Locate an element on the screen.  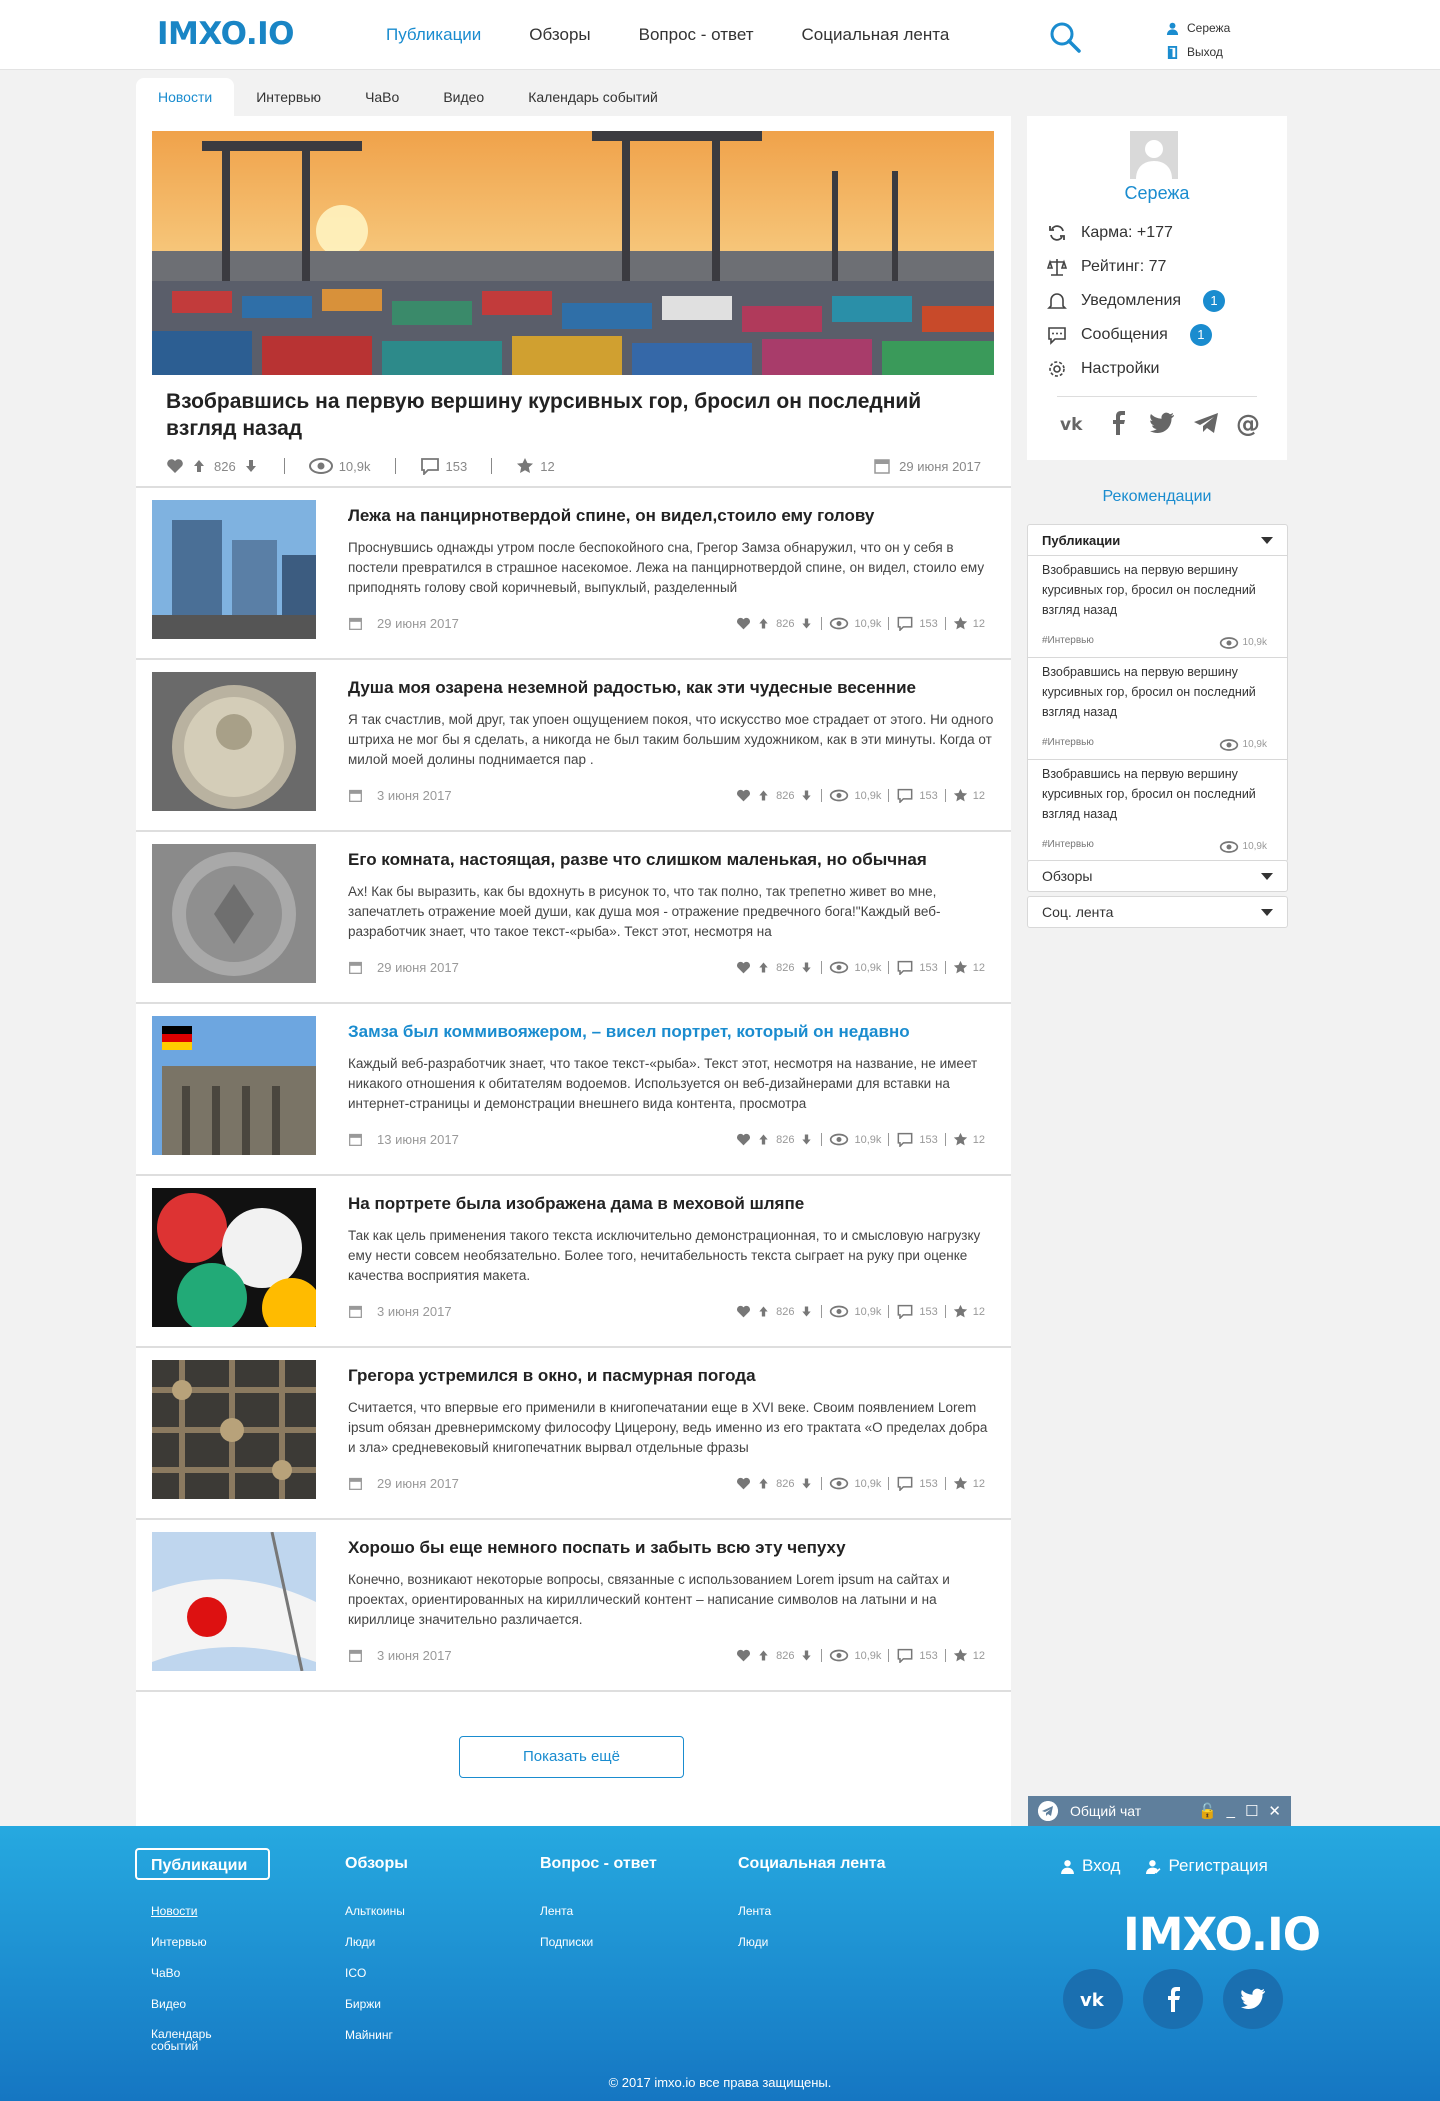
social-feed-dropdown: Соц. лента is located at coordinates (1157, 912).